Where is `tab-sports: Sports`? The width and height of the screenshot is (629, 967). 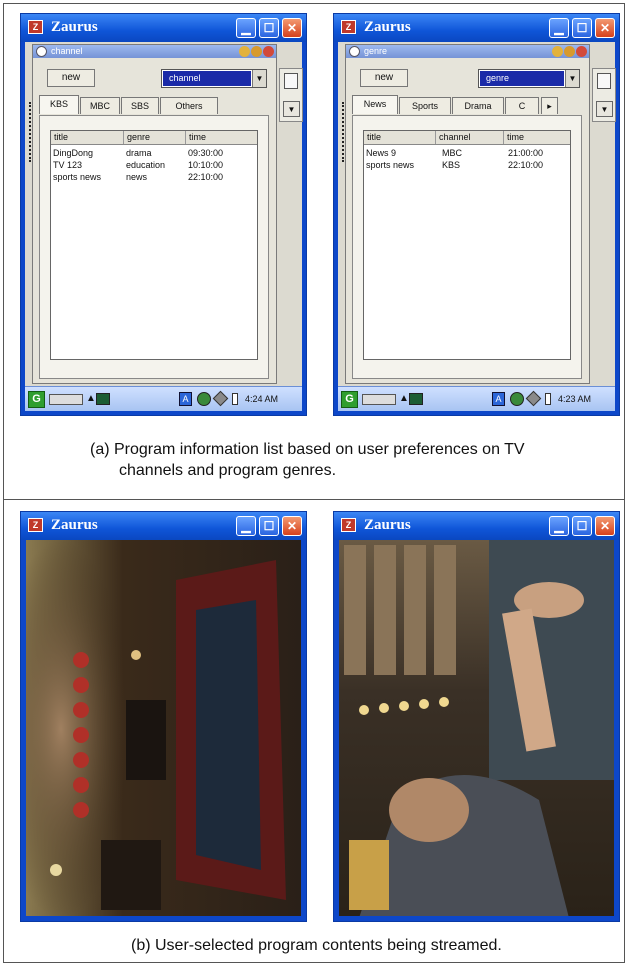
tab-sports: Sports is located at coordinates (425, 105).